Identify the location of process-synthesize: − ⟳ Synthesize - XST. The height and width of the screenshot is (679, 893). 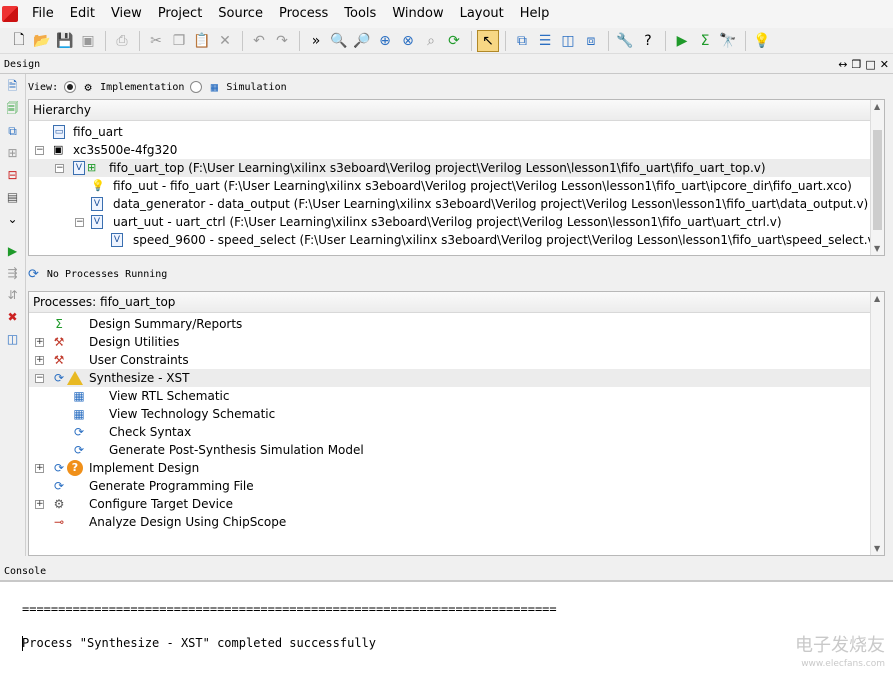
(456, 378).